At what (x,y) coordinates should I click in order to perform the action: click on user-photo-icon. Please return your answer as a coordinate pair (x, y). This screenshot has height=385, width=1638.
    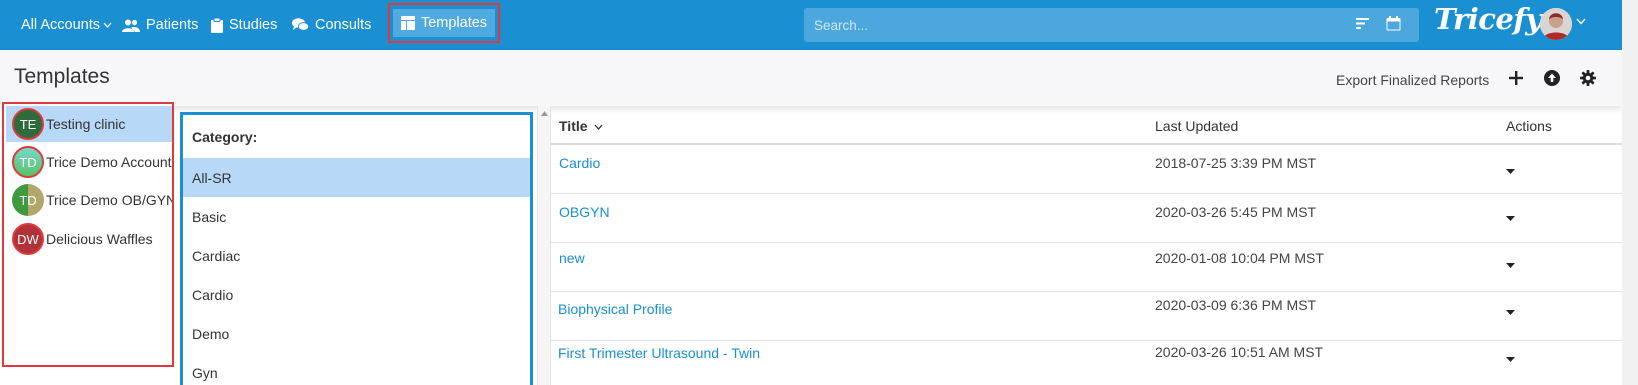
    Looking at the image, I should click on (1556, 24).